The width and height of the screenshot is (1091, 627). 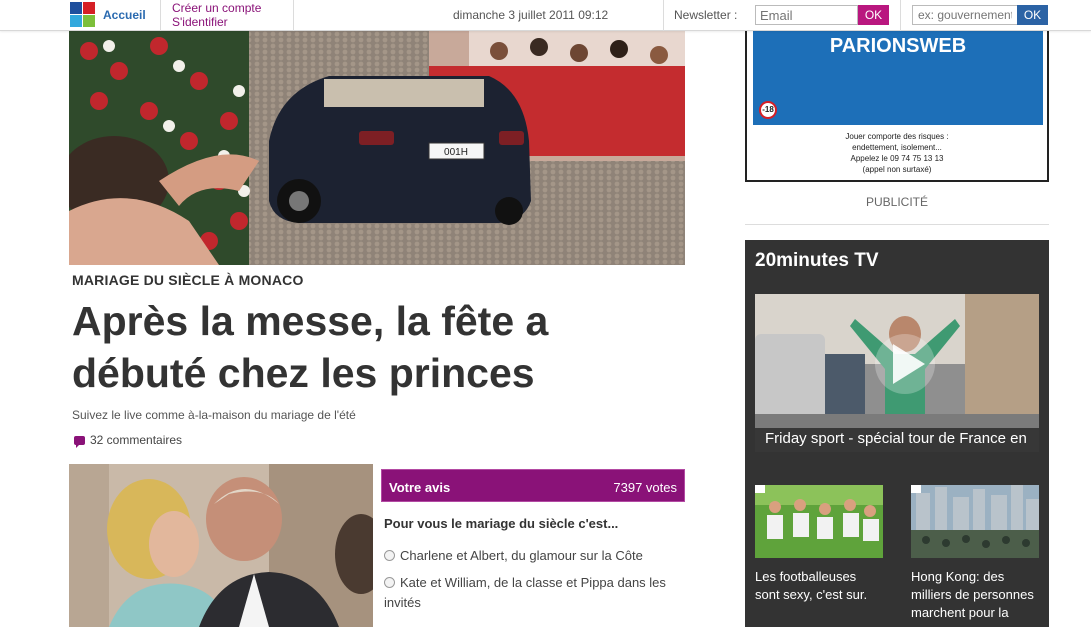 What do you see at coordinates (79, 442) in the screenshot?
I see `comment-bubble-icon` at bounding box center [79, 442].